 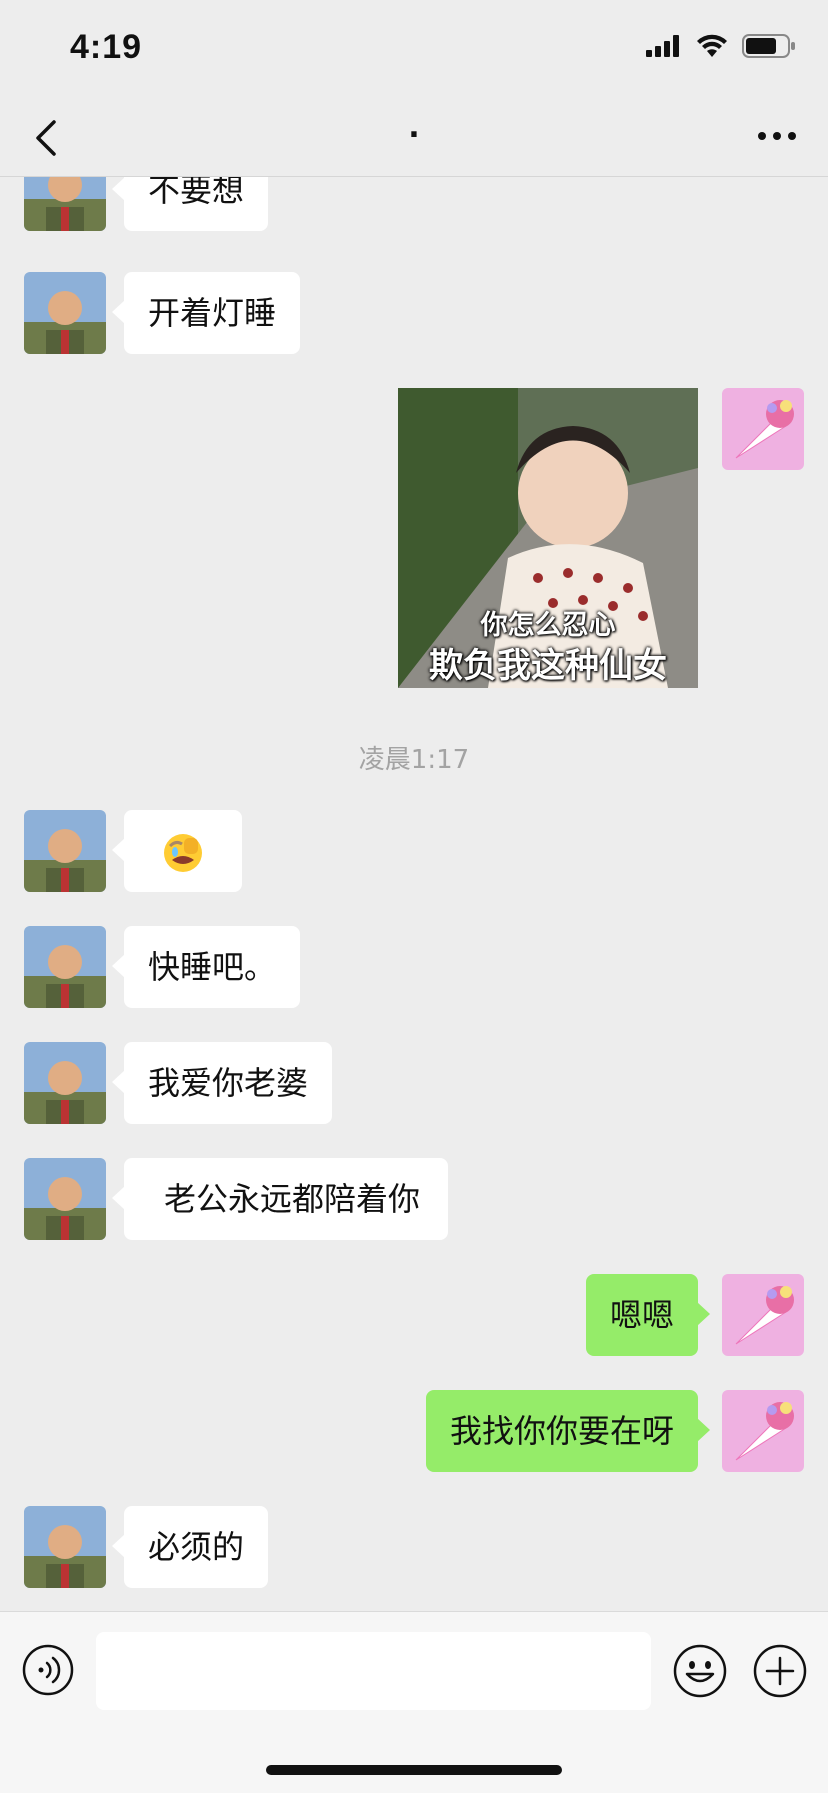 I want to click on message-bubble-incoming: 老公永远都陪着你, so click(x=280, y=1199).